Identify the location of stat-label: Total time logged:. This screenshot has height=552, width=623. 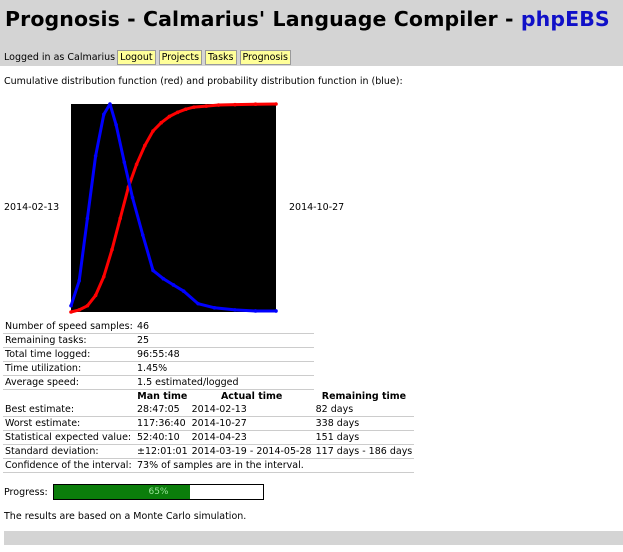
(69, 354).